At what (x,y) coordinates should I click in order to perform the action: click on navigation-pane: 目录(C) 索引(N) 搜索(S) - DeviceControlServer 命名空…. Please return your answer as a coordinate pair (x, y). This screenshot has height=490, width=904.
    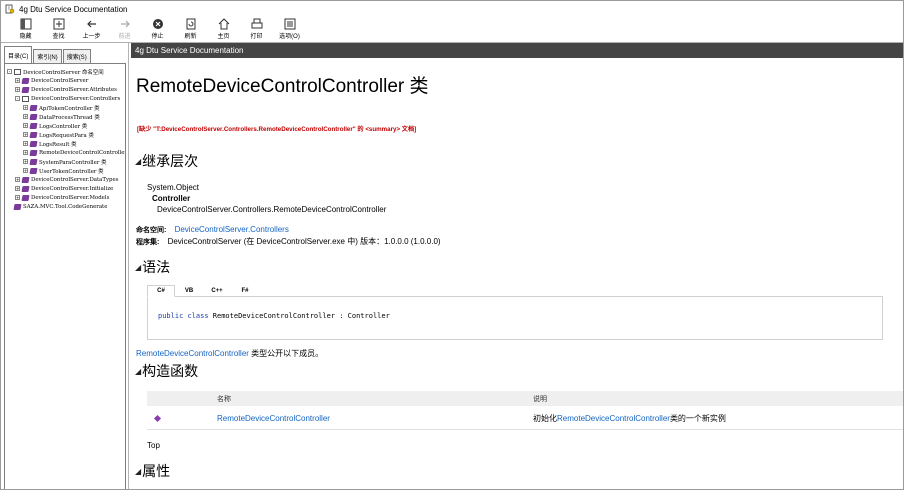
    Looking at the image, I should click on (65, 267).